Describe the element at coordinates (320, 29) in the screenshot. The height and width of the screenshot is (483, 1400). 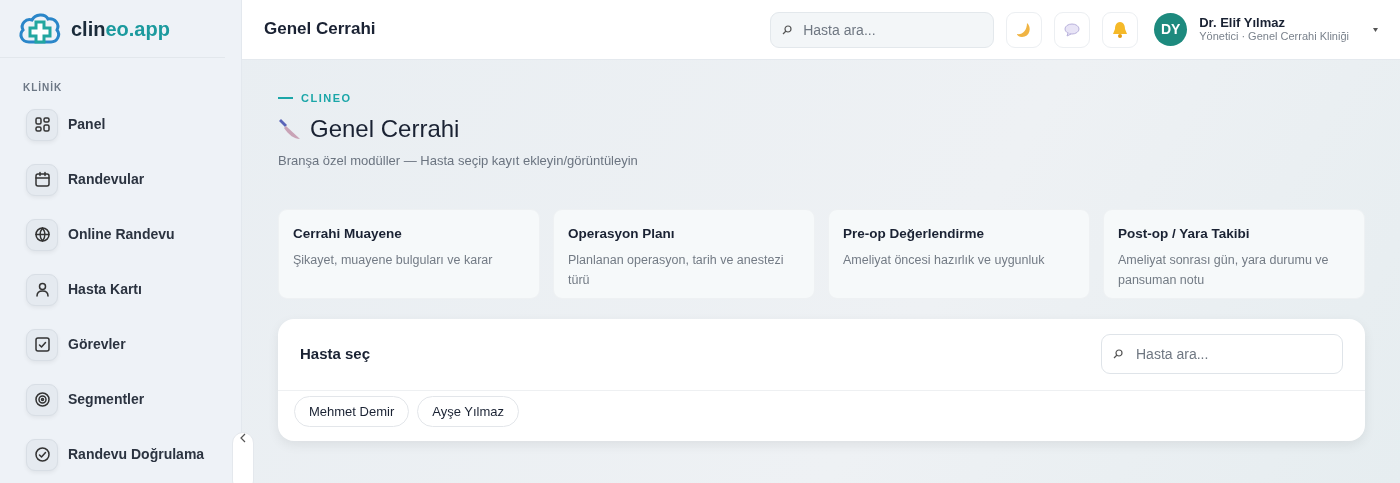
I see `page-header-title: Genel Cerrahi` at that location.